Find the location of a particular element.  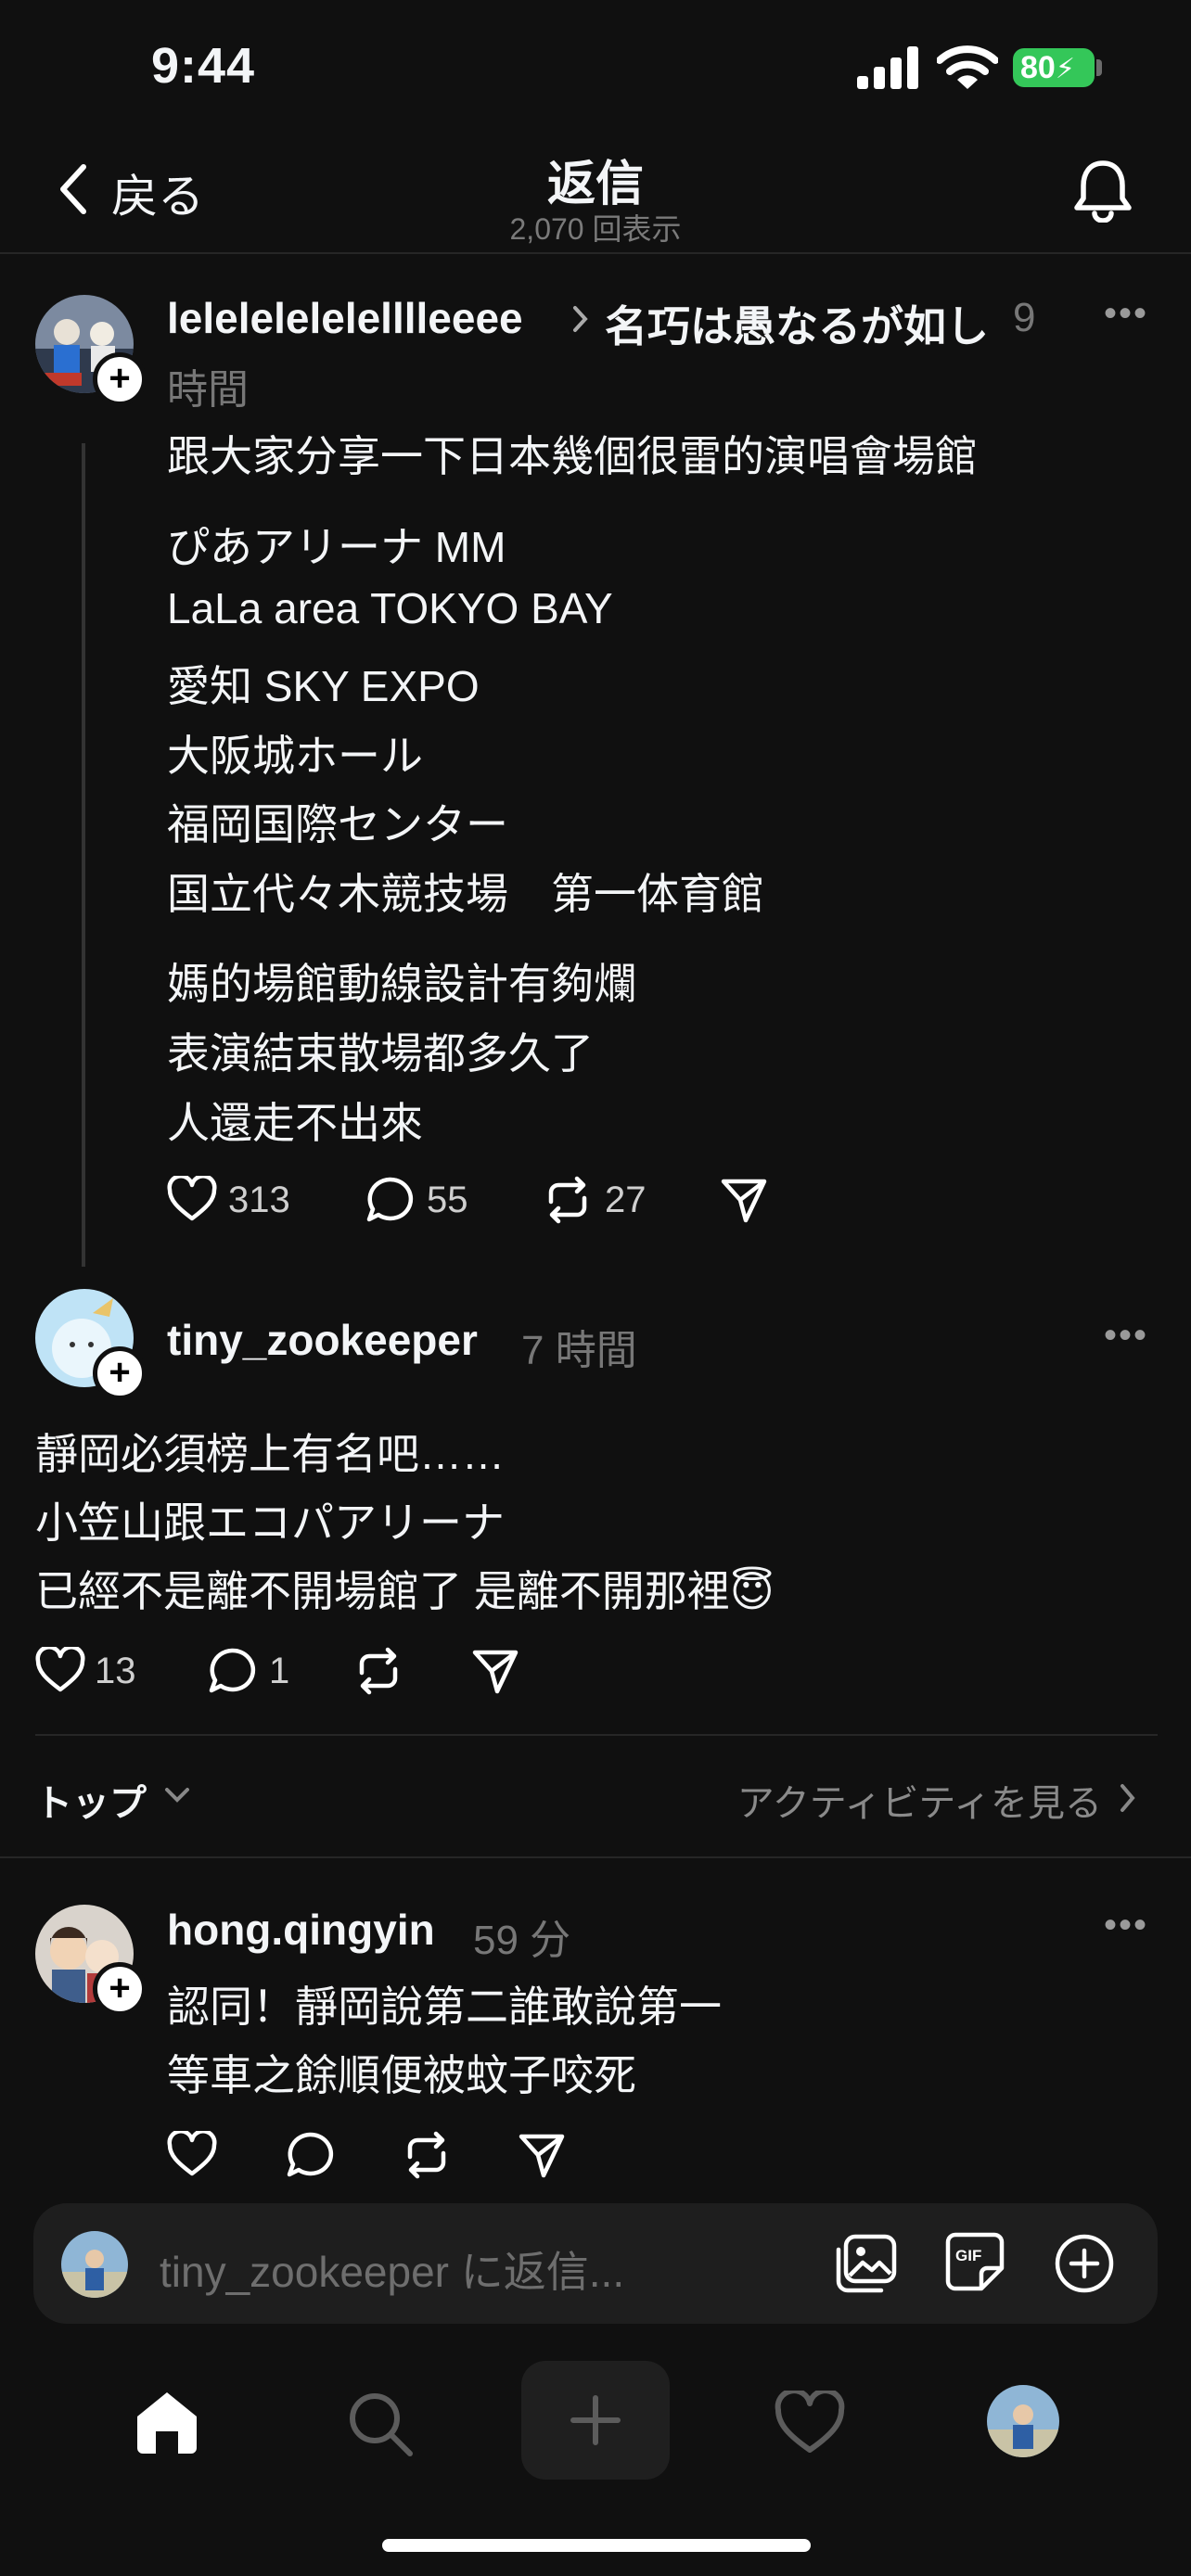

reply-text-line: 小笠山跟エコパアリーナ is located at coordinates (270, 1522).